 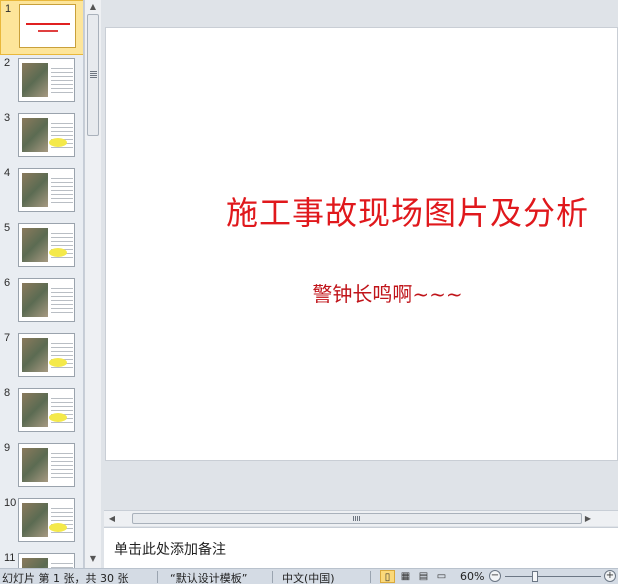 I want to click on slide-show-view-icon: ▭, so click(x=441, y=576).